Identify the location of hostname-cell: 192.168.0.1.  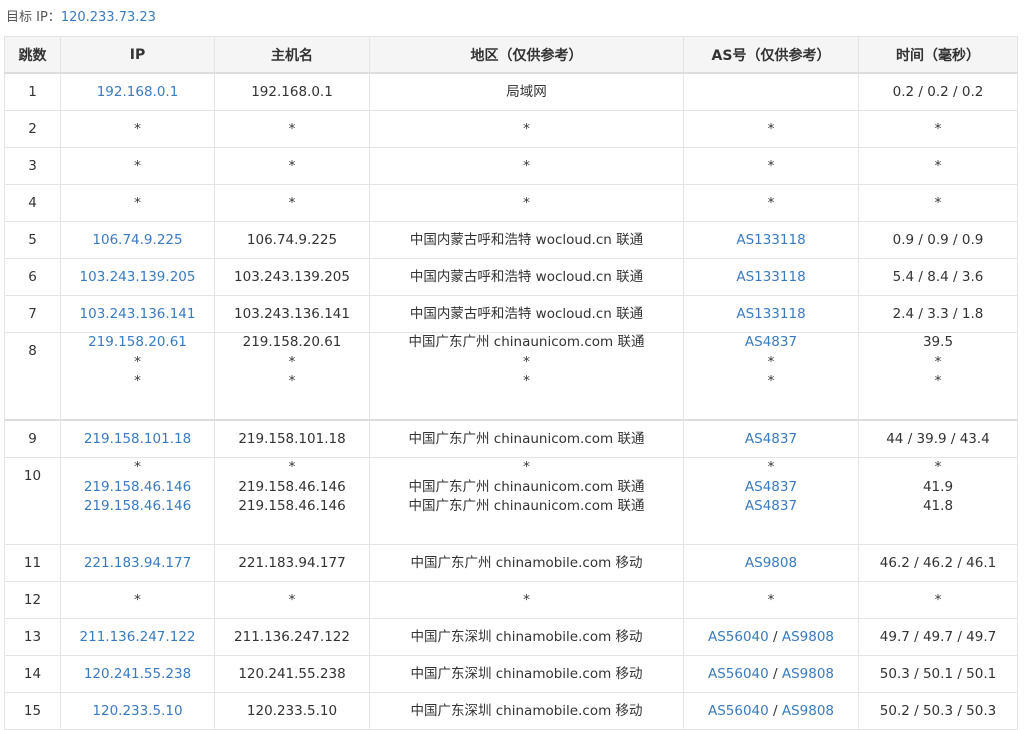
(292, 91).